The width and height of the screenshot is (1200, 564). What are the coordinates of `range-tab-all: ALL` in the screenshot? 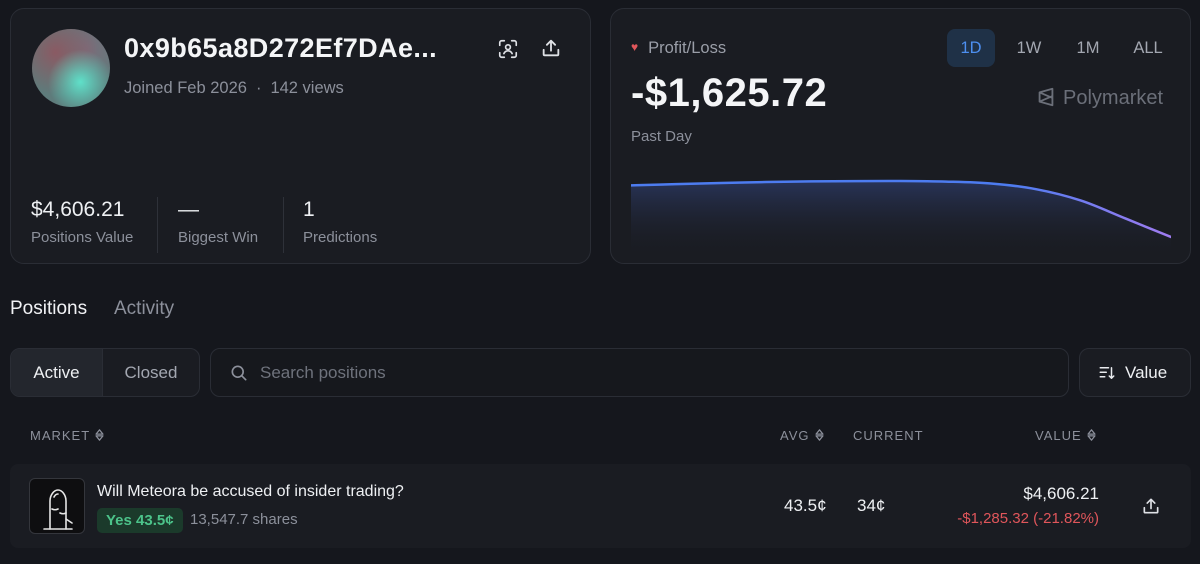 It's located at (1148, 48).